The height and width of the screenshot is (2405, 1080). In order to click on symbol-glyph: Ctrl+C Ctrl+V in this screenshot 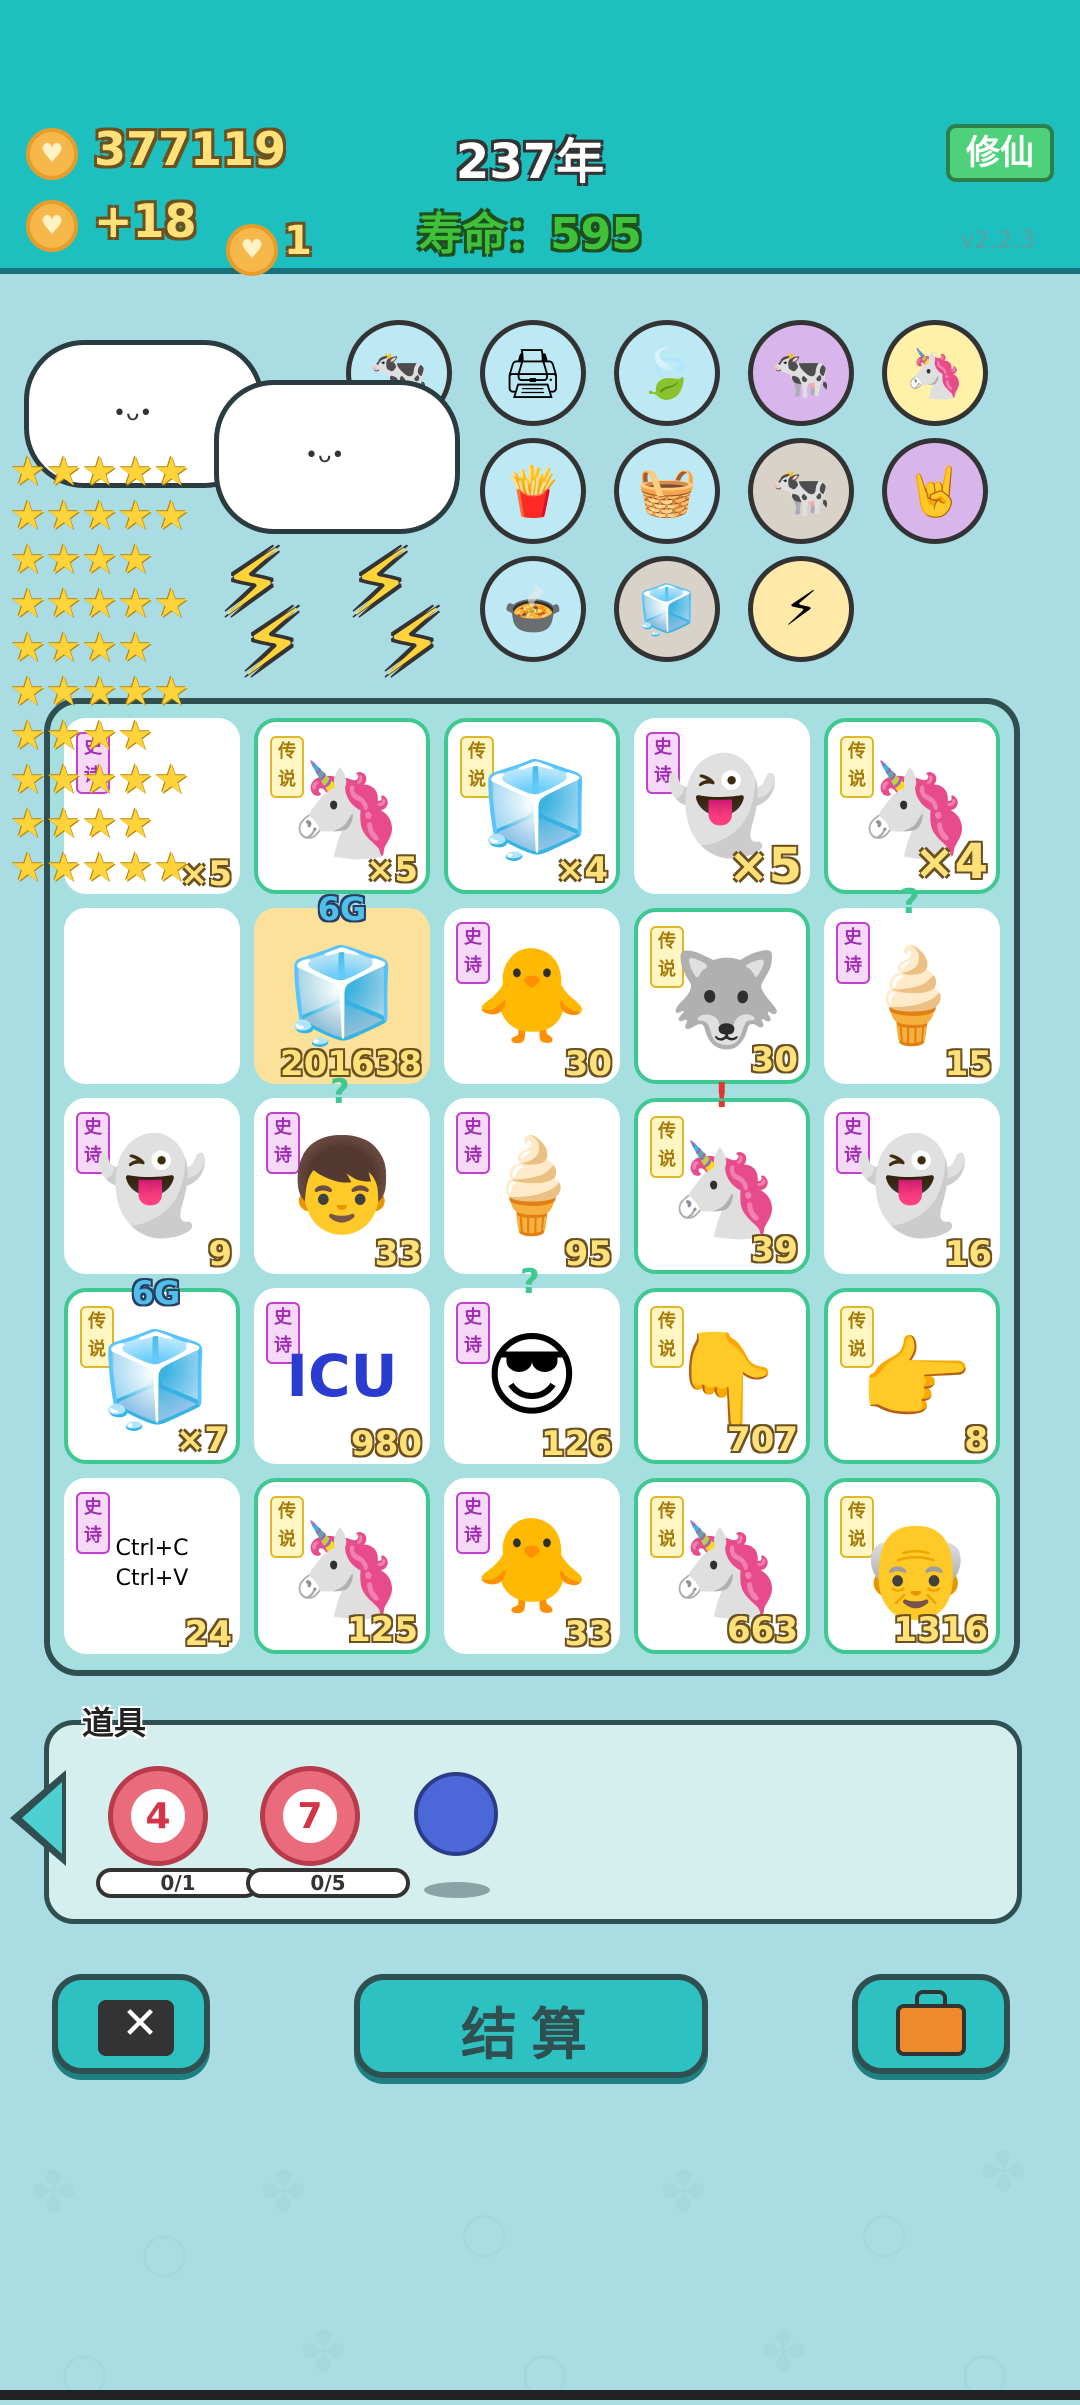, I will do `click(152, 1563)`.